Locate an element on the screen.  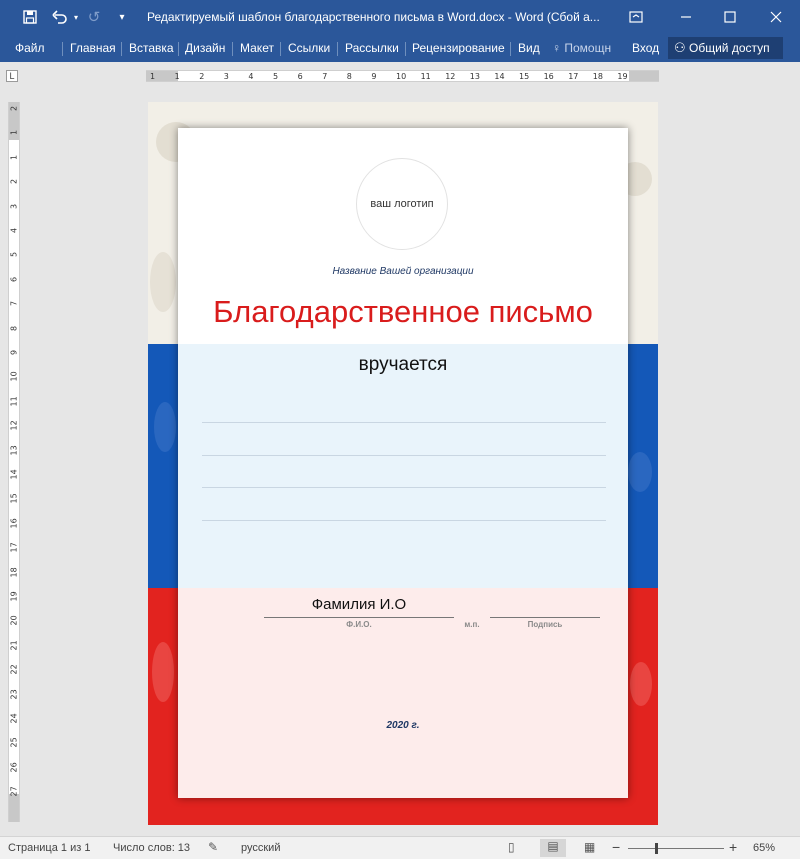
ruler-number: 20 is located at coordinates (14, 620).